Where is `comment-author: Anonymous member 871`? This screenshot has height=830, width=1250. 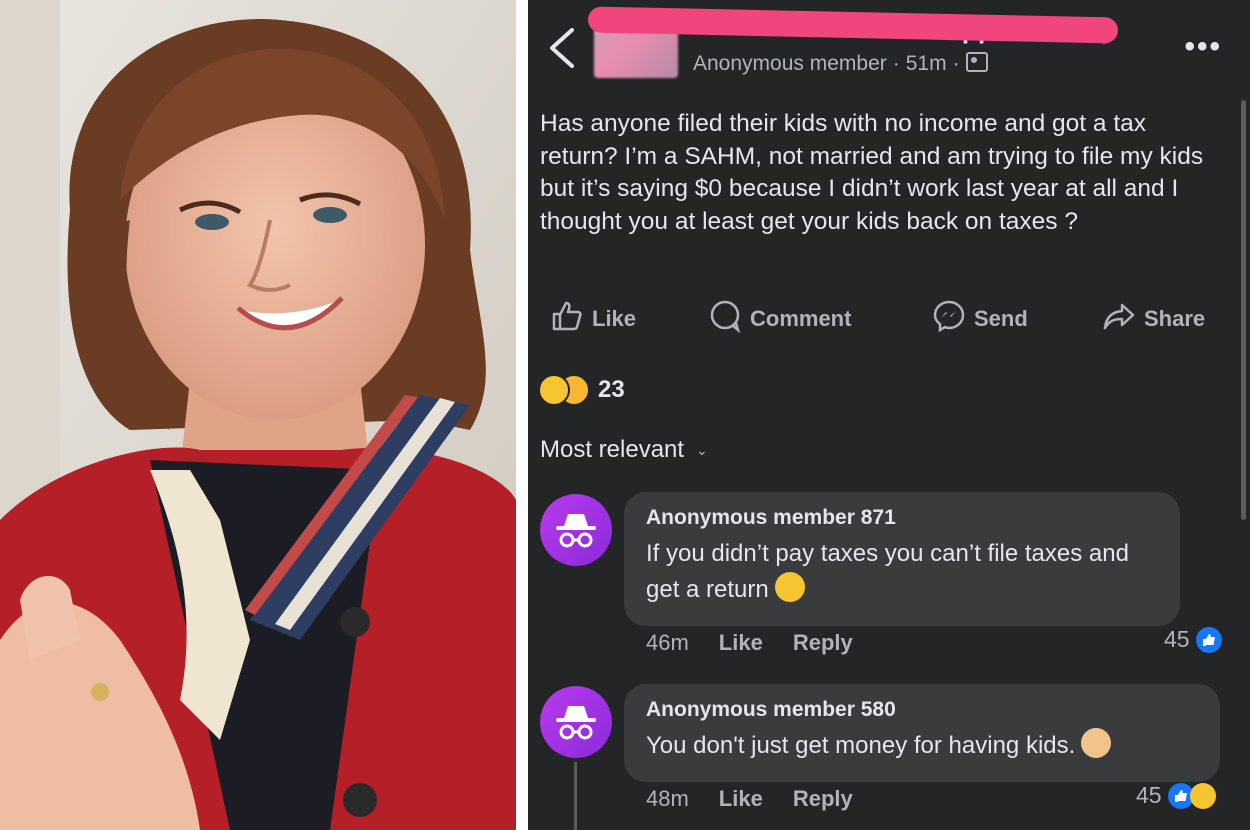 comment-author: Anonymous member 871 is located at coordinates (902, 518).